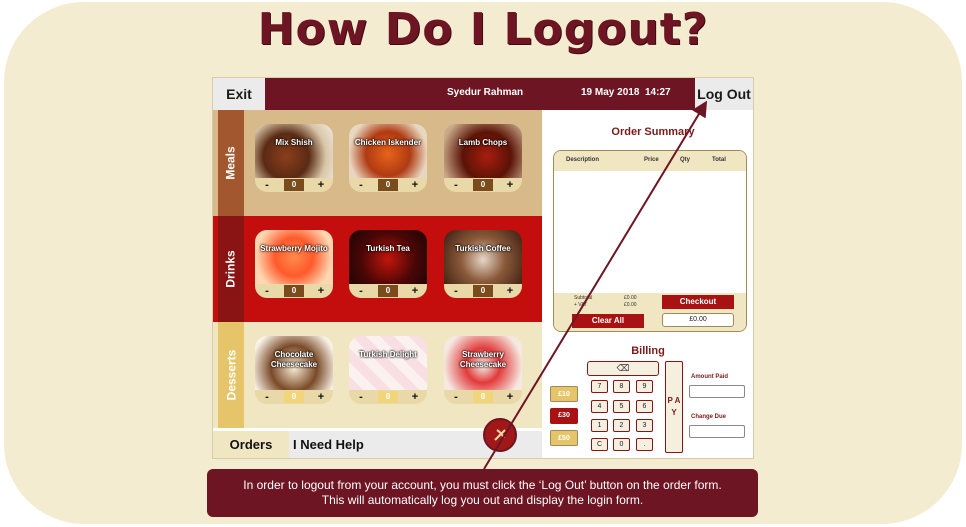 This screenshot has width=966, height=527. I want to click on keypad-key: 1, so click(599, 425).